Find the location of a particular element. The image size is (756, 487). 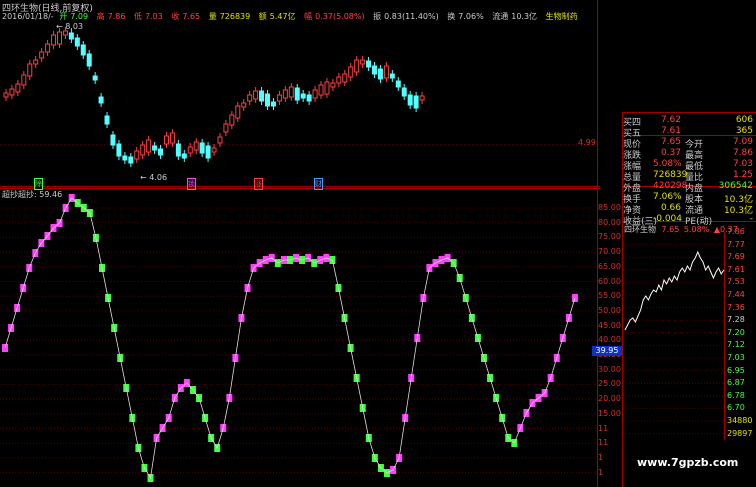

mini-axis-tick: 6.70 is located at coordinates (736, 408).